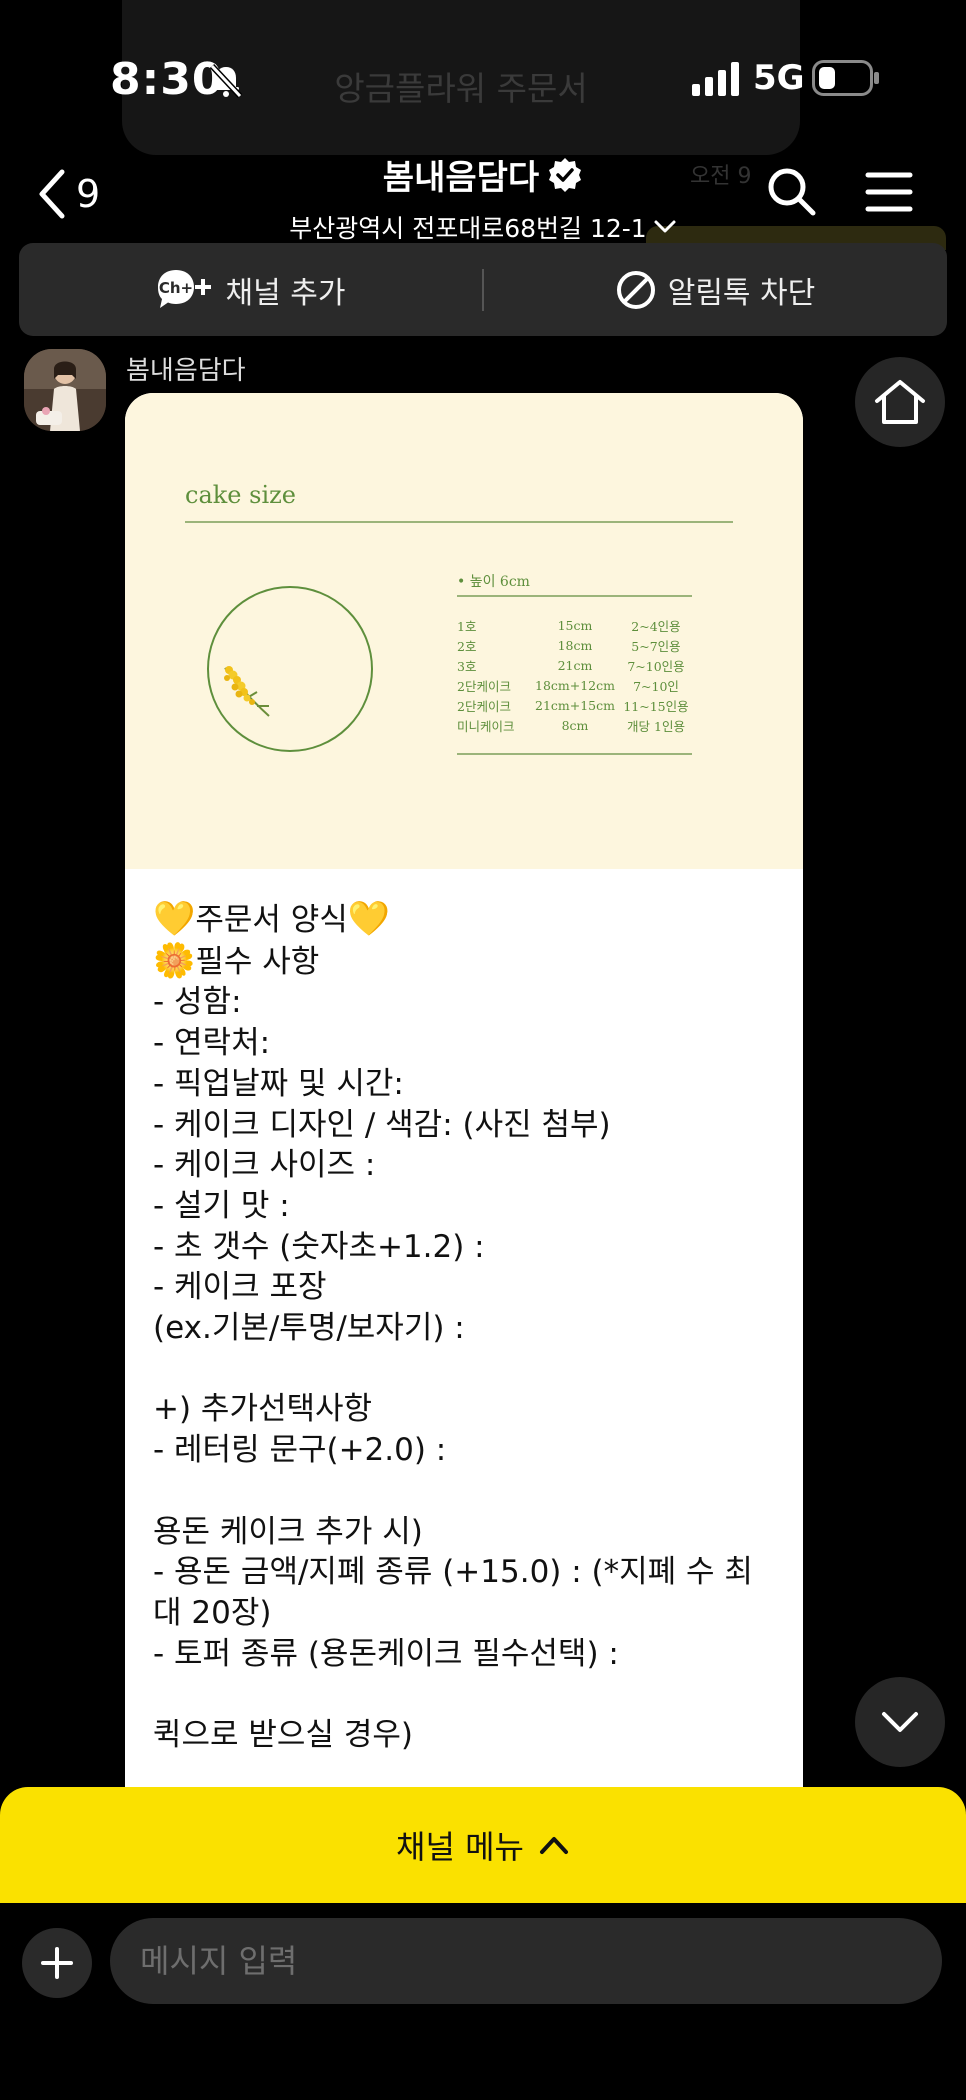 The width and height of the screenshot is (966, 2100). Describe the element at coordinates (483, 75) in the screenshot. I see `status-bar: 8:30 5G` at that location.